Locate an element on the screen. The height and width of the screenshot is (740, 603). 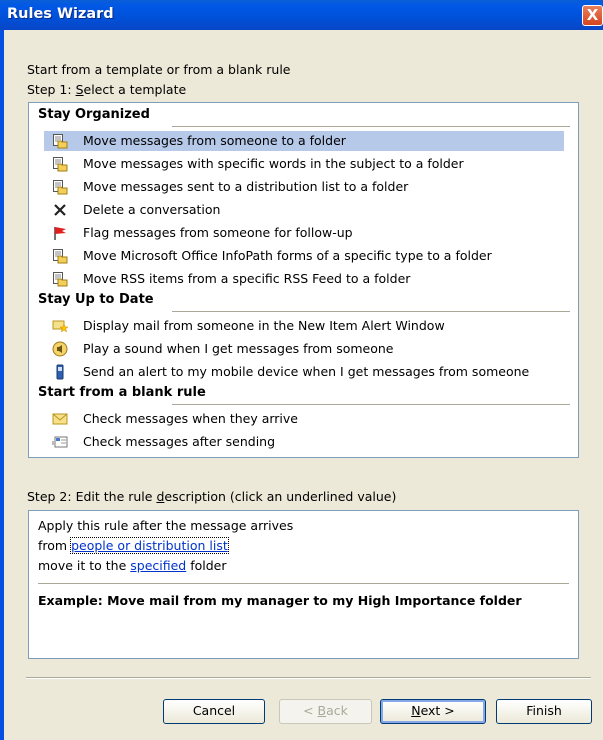
mobile-phone-icon is located at coordinates (60, 372).